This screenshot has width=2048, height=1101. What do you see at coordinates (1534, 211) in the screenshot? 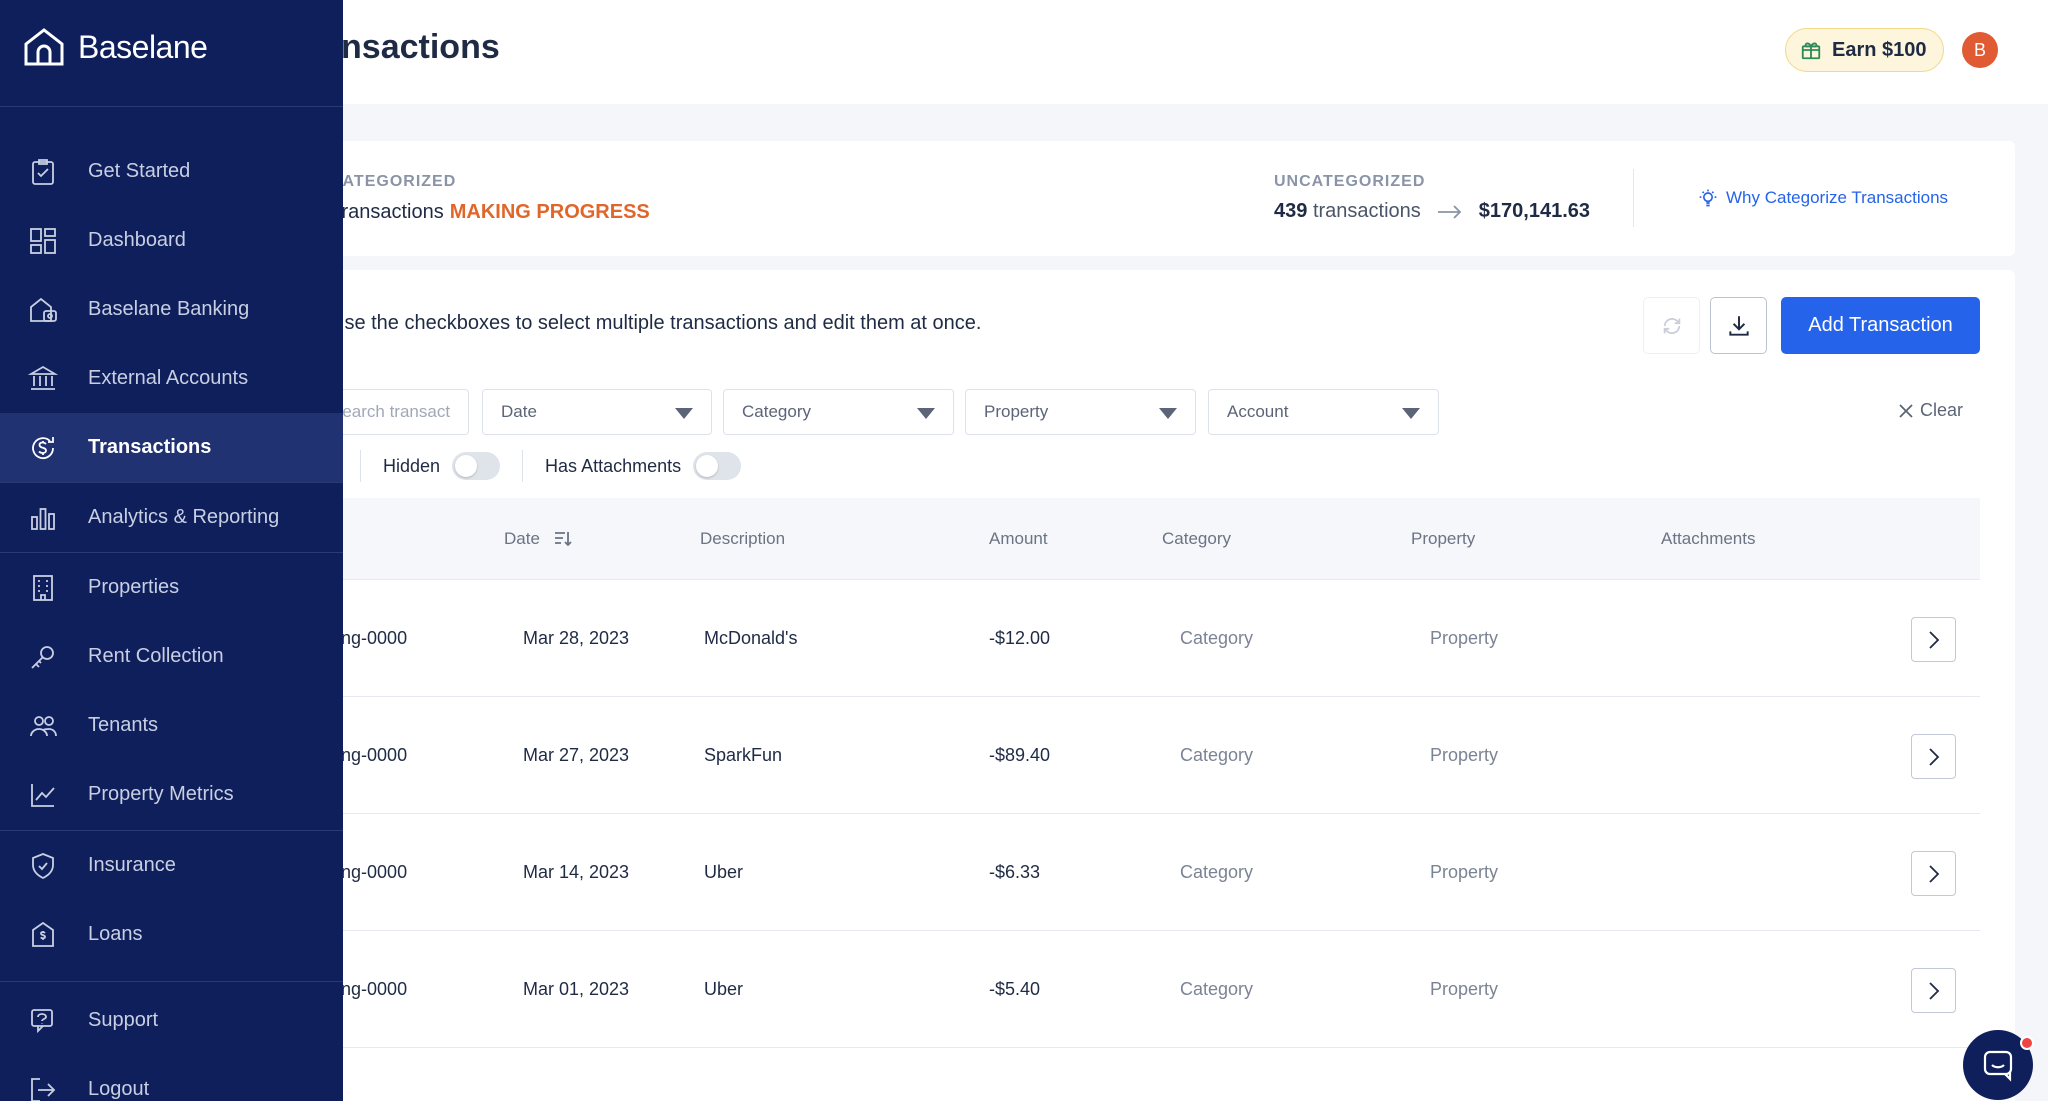
I see `uncategorized-amount: $170,141.63` at bounding box center [1534, 211].